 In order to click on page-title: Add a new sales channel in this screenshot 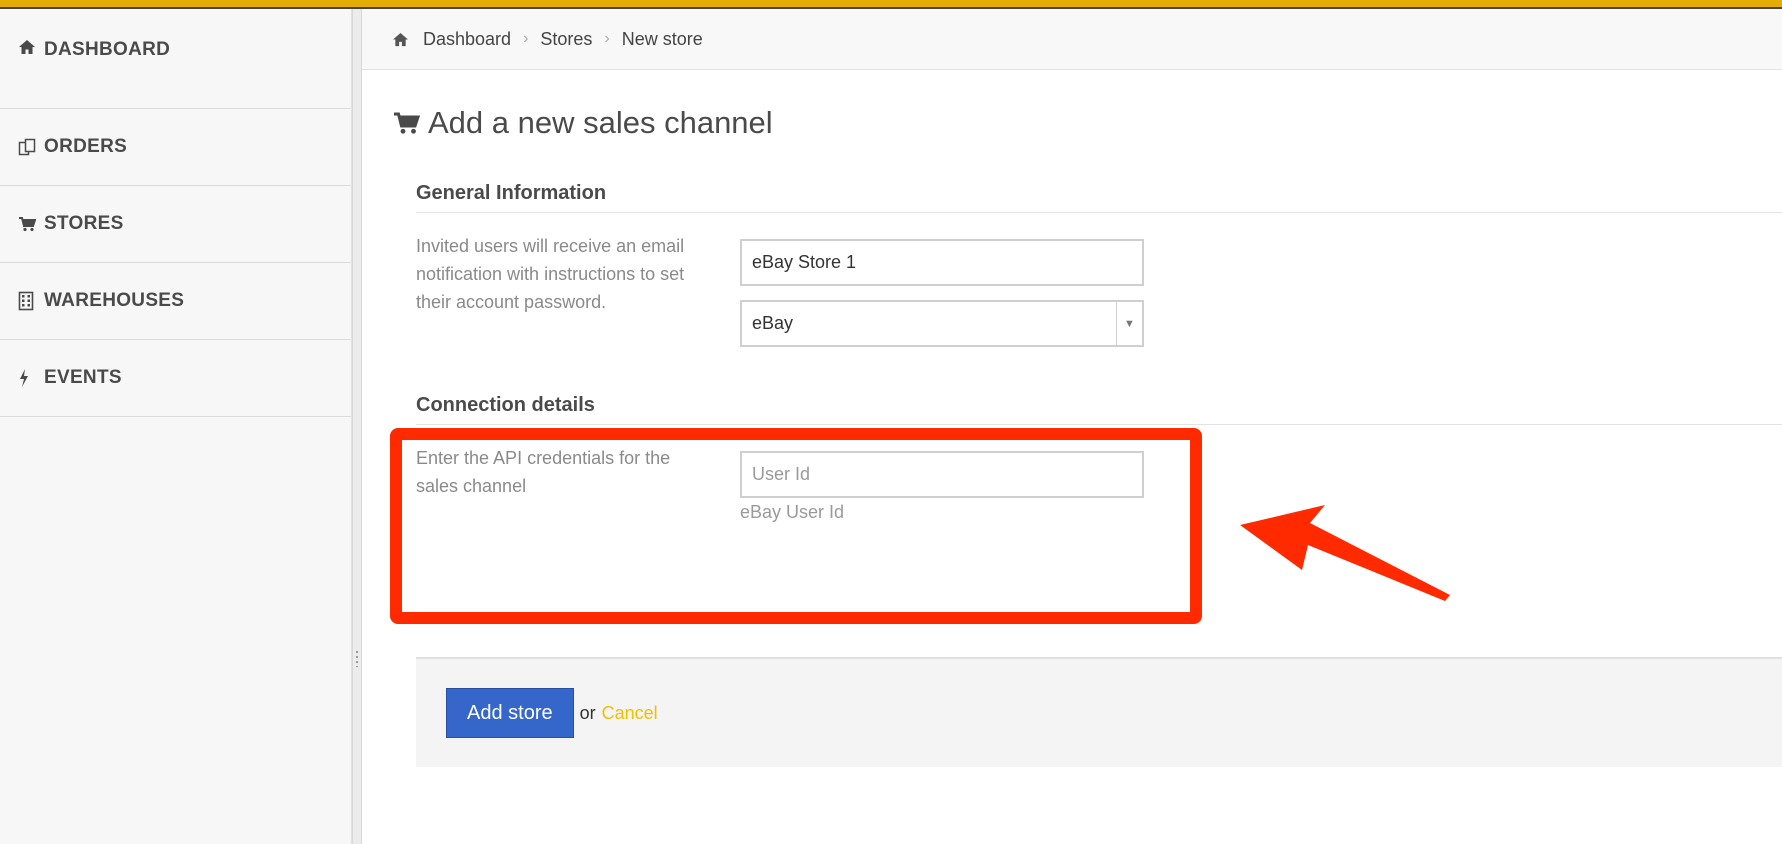, I will do `click(582, 123)`.